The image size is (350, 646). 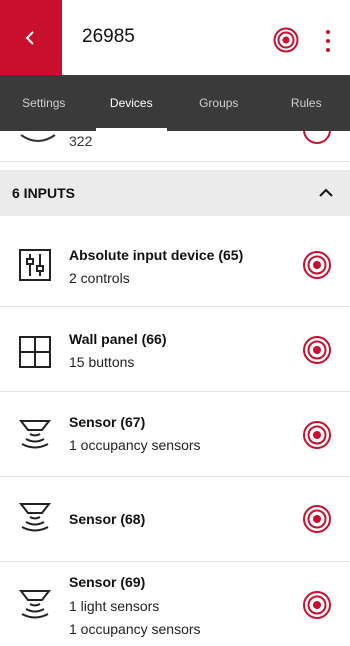 I want to click on device-name: Sensor (67), so click(x=107, y=422).